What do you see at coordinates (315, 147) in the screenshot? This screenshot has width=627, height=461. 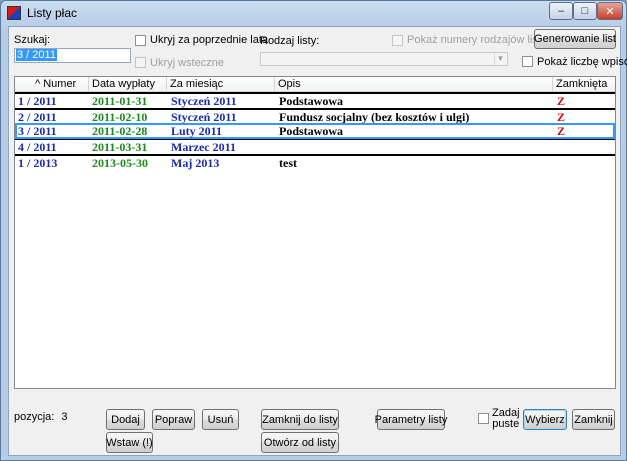 I see `table-row: 4 / 2011 2011-03-31 Marzec 2011` at bounding box center [315, 147].